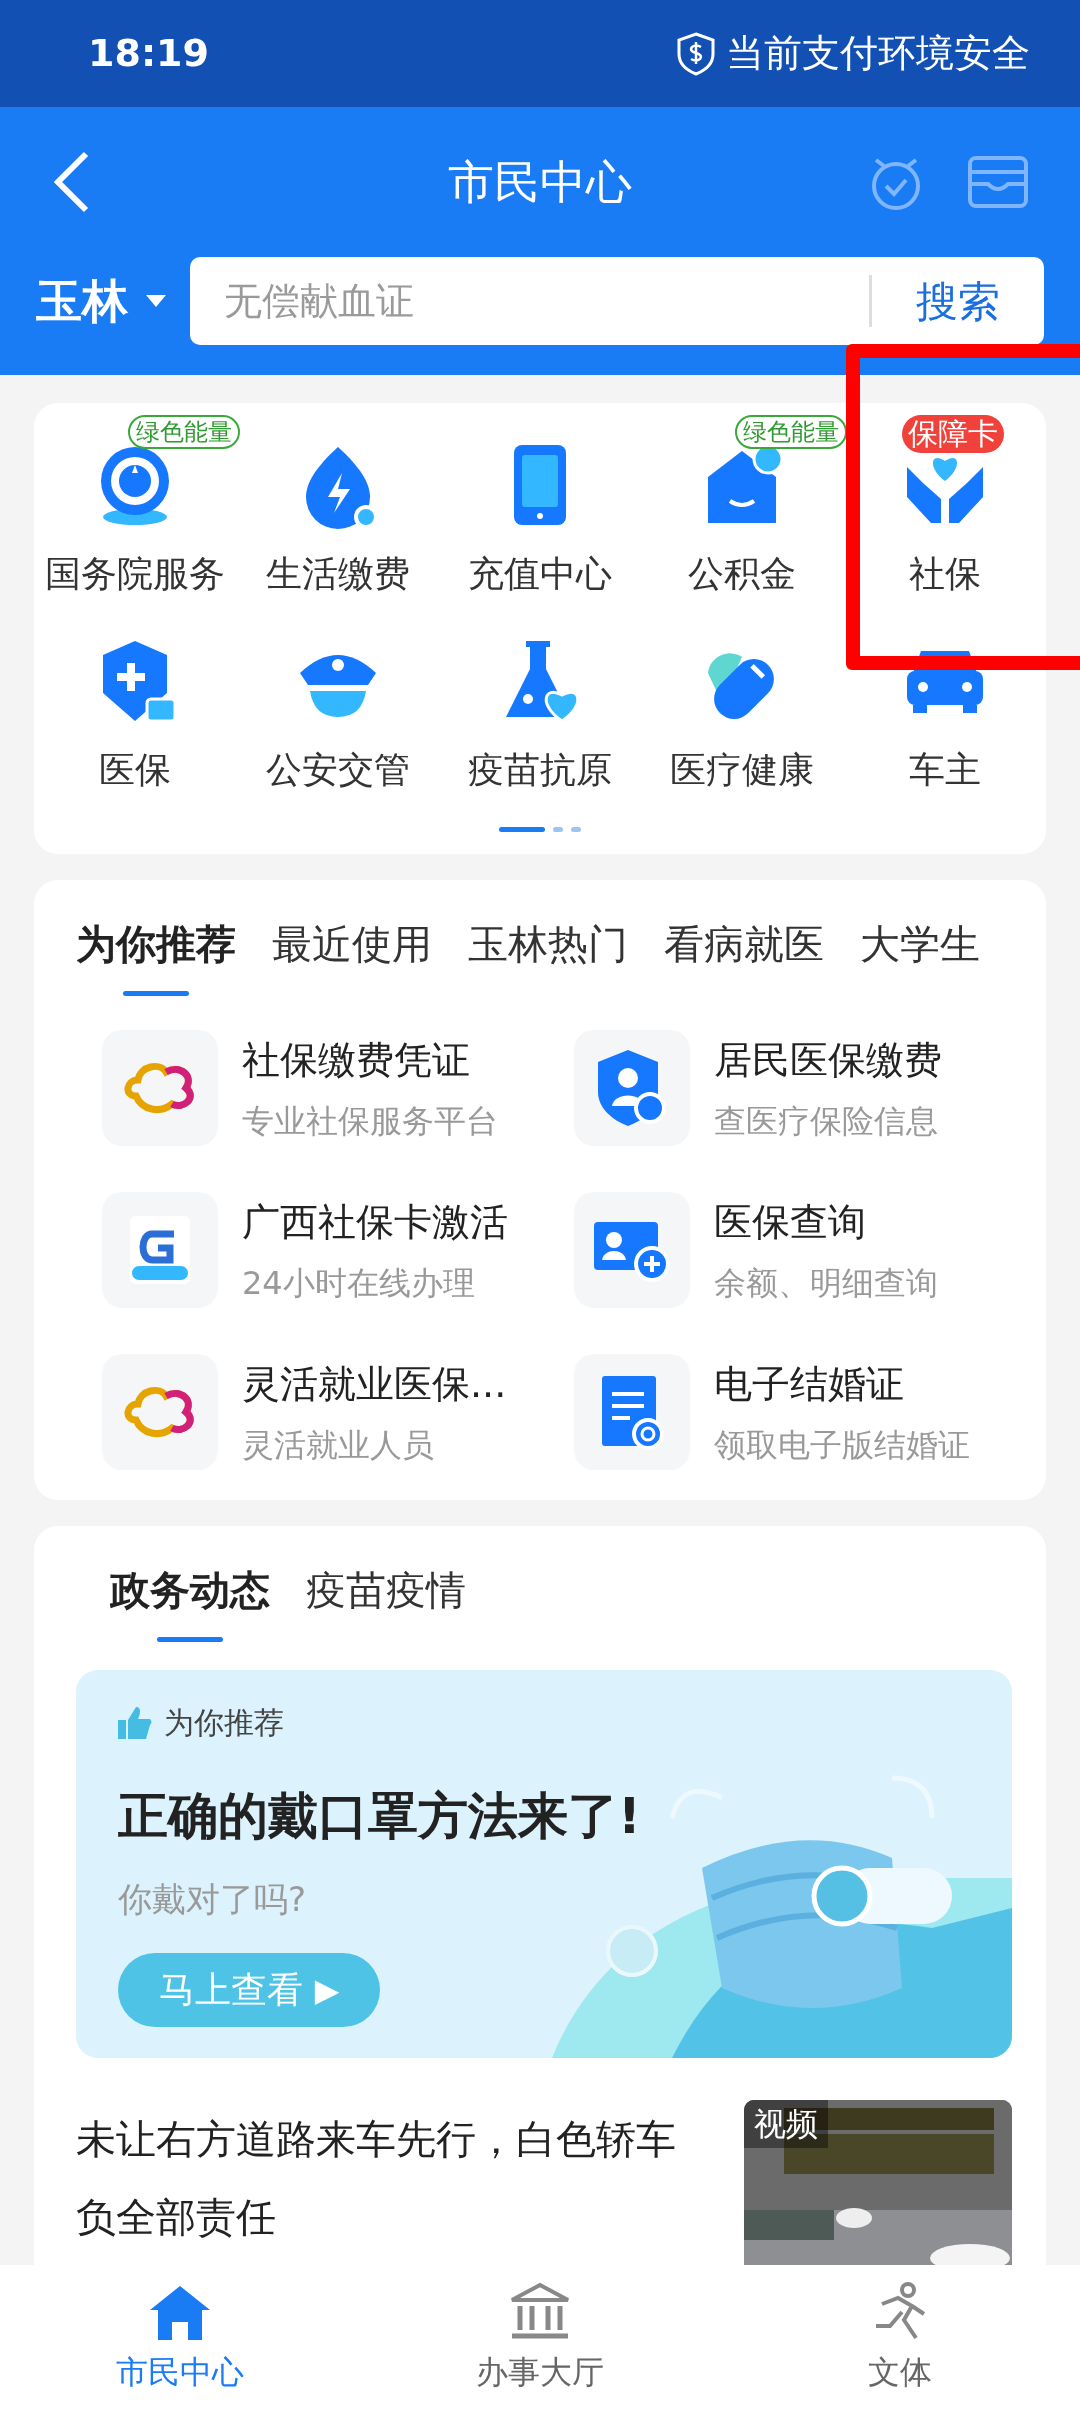 Image resolution: width=1080 pixels, height=2412 pixels. Describe the element at coordinates (810, 1250) in the screenshot. I see `service-shortcut: 医保查询 余额、明细查询` at that location.